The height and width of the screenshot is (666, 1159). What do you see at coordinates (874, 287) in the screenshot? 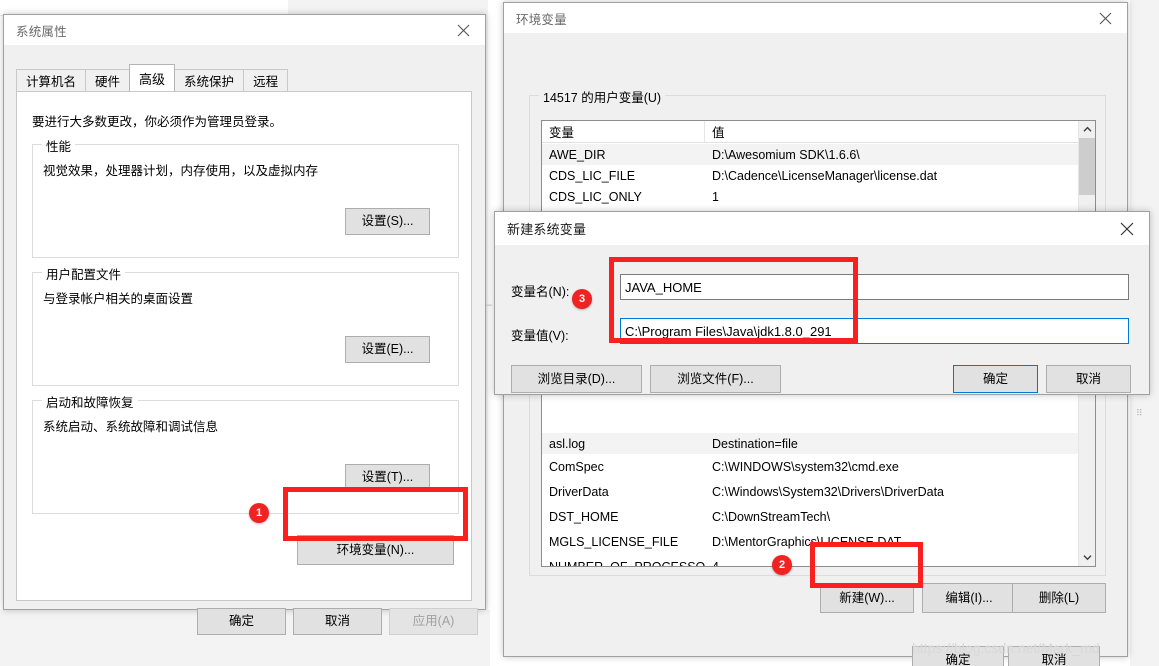
I see `variable-name-input: JAVA_HOME` at bounding box center [874, 287].